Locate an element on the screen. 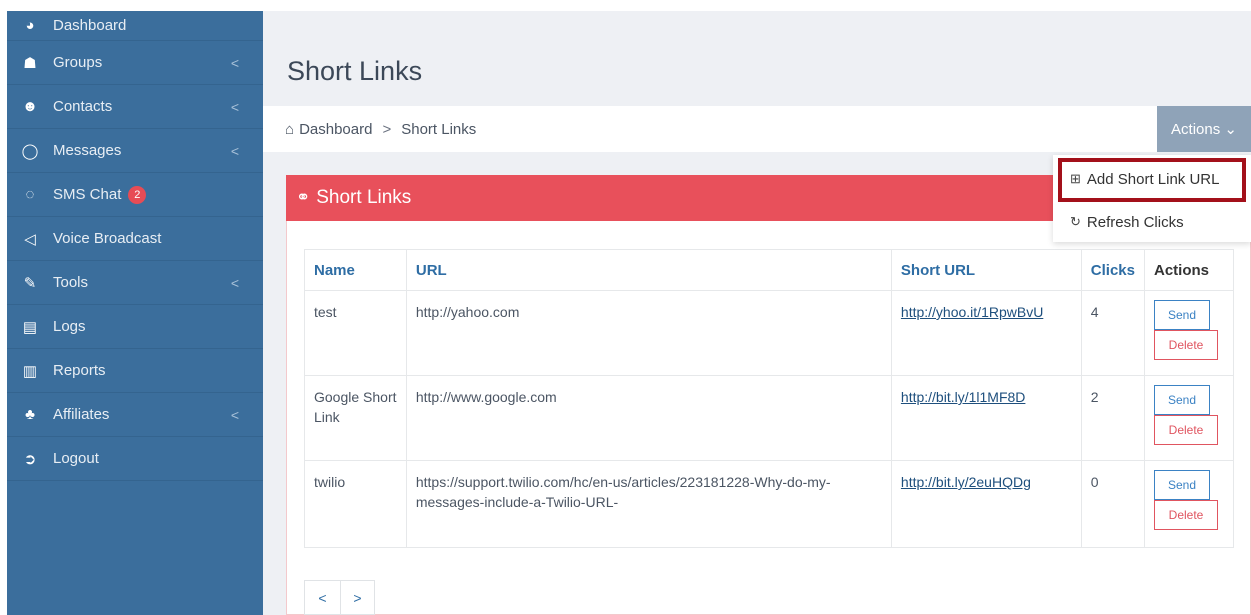 This screenshot has height=615, width=1251. sidebar-item-voice-broadcast: ◁ Voice Broadcast is located at coordinates (135, 239).